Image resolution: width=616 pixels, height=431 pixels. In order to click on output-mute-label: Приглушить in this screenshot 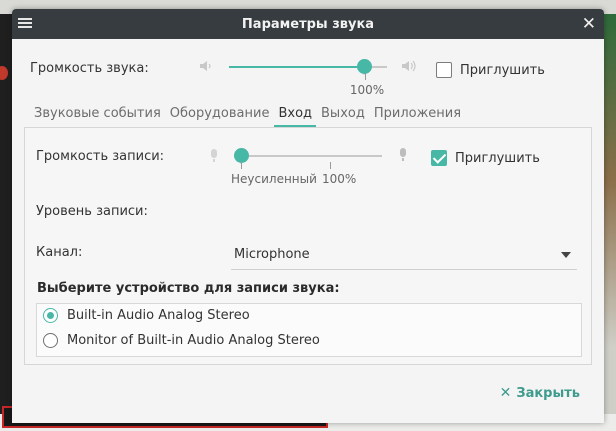, I will do `click(502, 70)`.